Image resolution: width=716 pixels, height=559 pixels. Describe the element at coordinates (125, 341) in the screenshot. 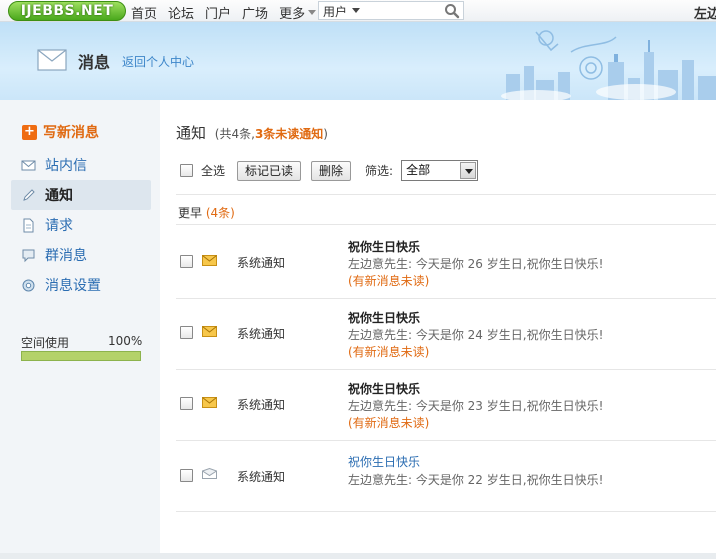

I see `space-usage-value: 100%` at that location.